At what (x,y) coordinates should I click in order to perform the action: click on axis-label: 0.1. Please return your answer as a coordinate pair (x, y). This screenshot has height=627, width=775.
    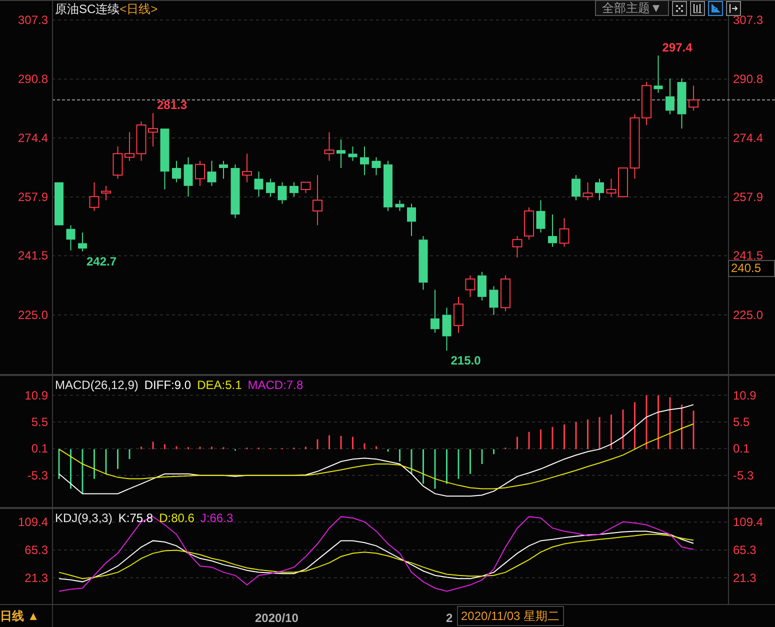
    Looking at the image, I should click on (39, 449).